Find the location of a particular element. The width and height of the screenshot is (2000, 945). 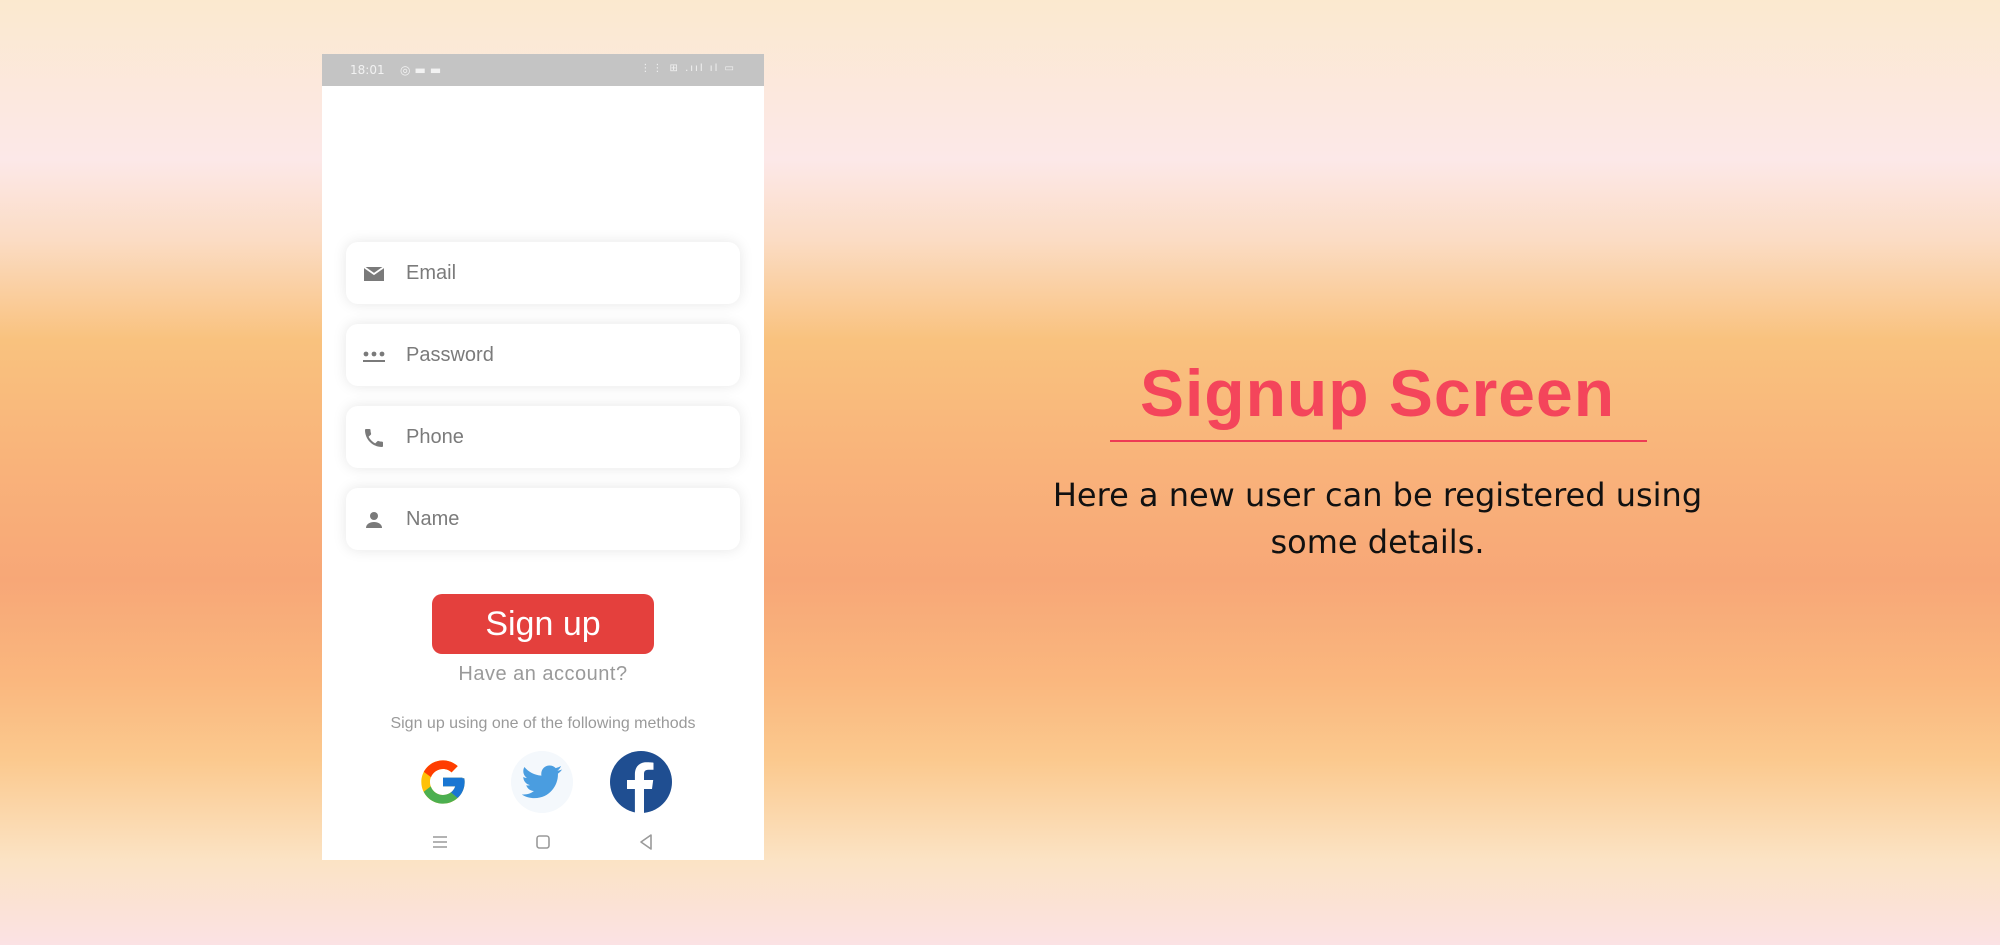

name-field is located at coordinates (543, 519).